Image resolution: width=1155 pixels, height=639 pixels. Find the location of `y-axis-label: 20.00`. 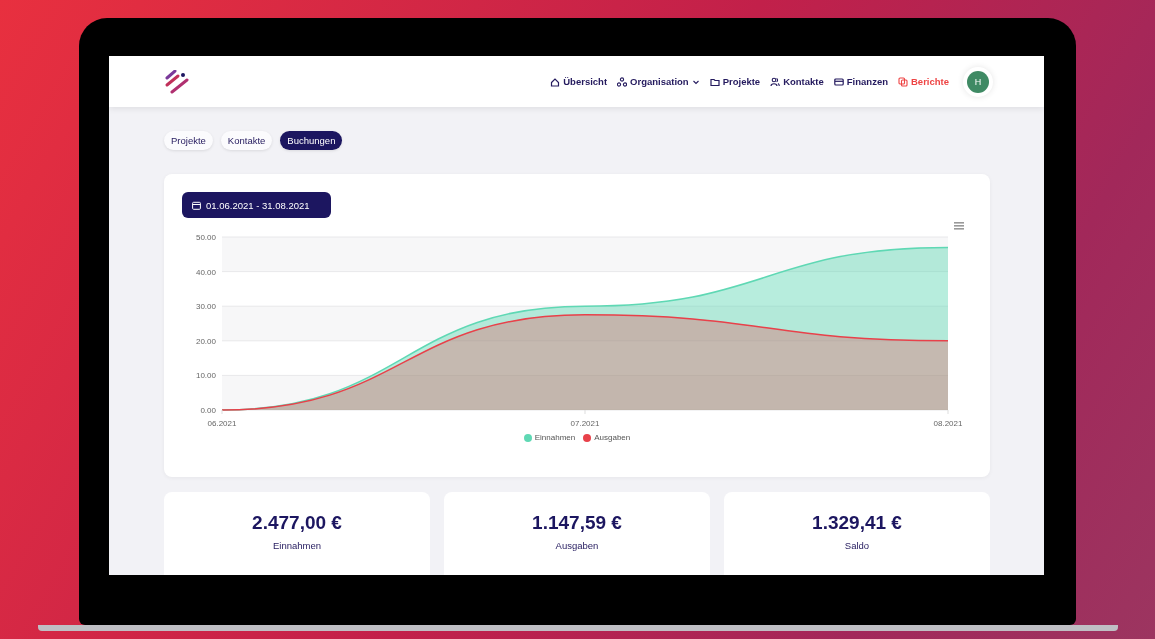

y-axis-label: 20.00 is located at coordinates (205, 341).